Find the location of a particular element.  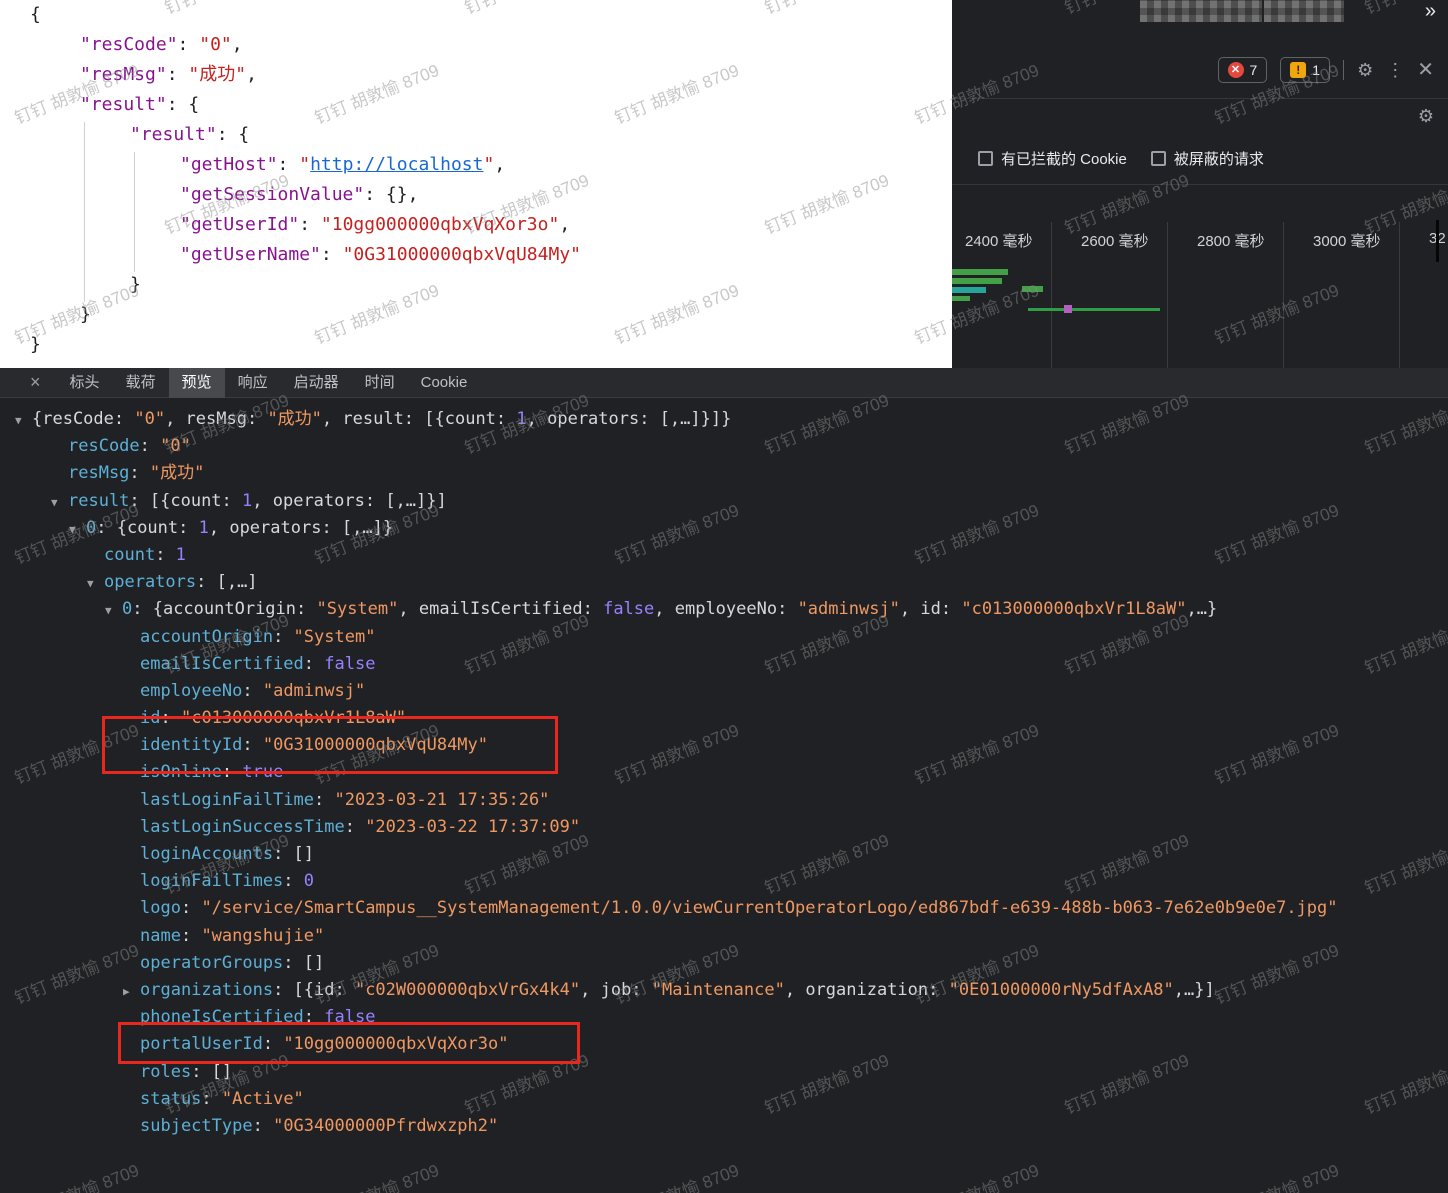

tree-row: loginAccounts: [] is located at coordinates (724, 854).